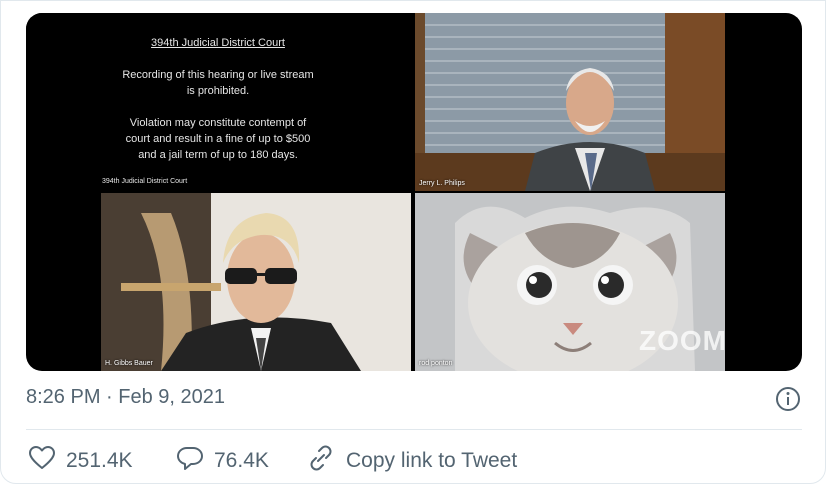 This screenshot has height=484, width=826. I want to click on info-icon, so click(788, 399).